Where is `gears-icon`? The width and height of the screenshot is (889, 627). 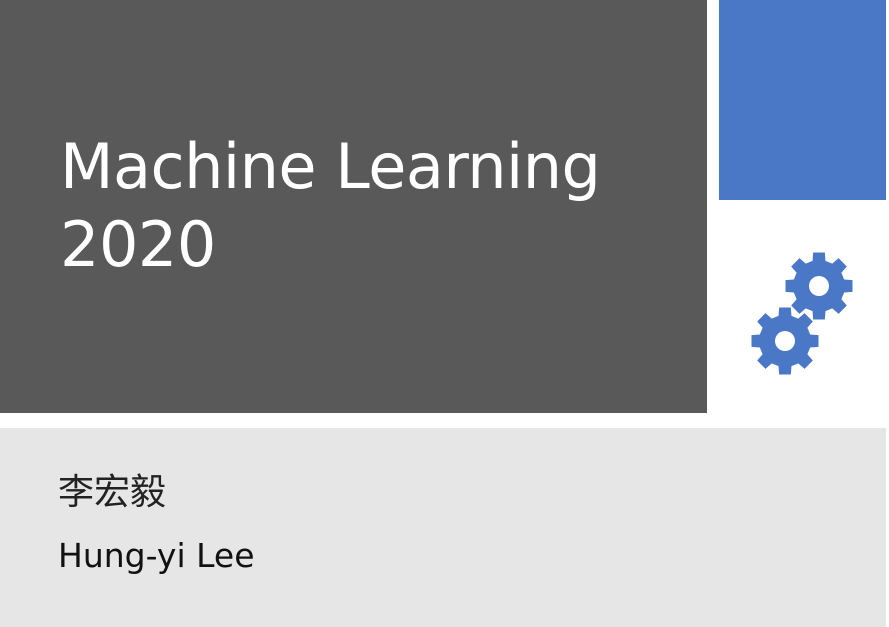 gears-icon is located at coordinates (802, 313).